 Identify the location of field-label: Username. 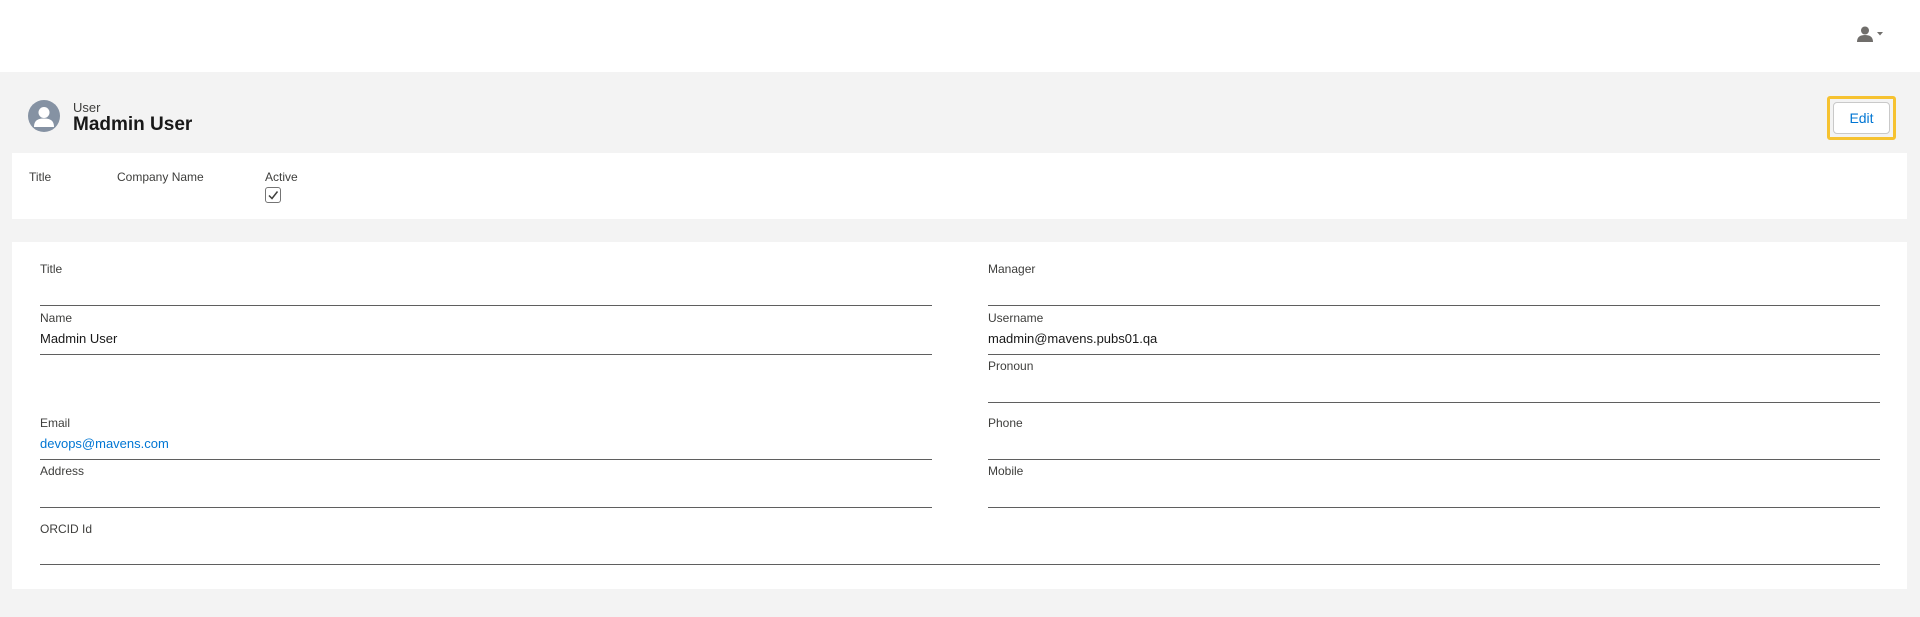
(1016, 318).